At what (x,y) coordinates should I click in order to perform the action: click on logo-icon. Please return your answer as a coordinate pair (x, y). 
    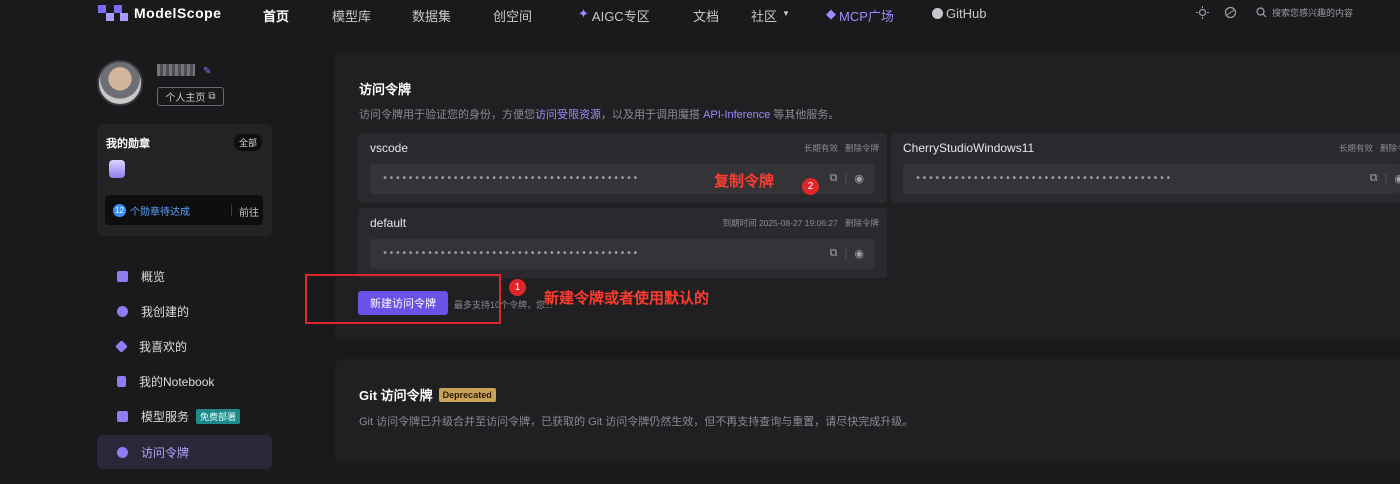
    Looking at the image, I should click on (113, 13).